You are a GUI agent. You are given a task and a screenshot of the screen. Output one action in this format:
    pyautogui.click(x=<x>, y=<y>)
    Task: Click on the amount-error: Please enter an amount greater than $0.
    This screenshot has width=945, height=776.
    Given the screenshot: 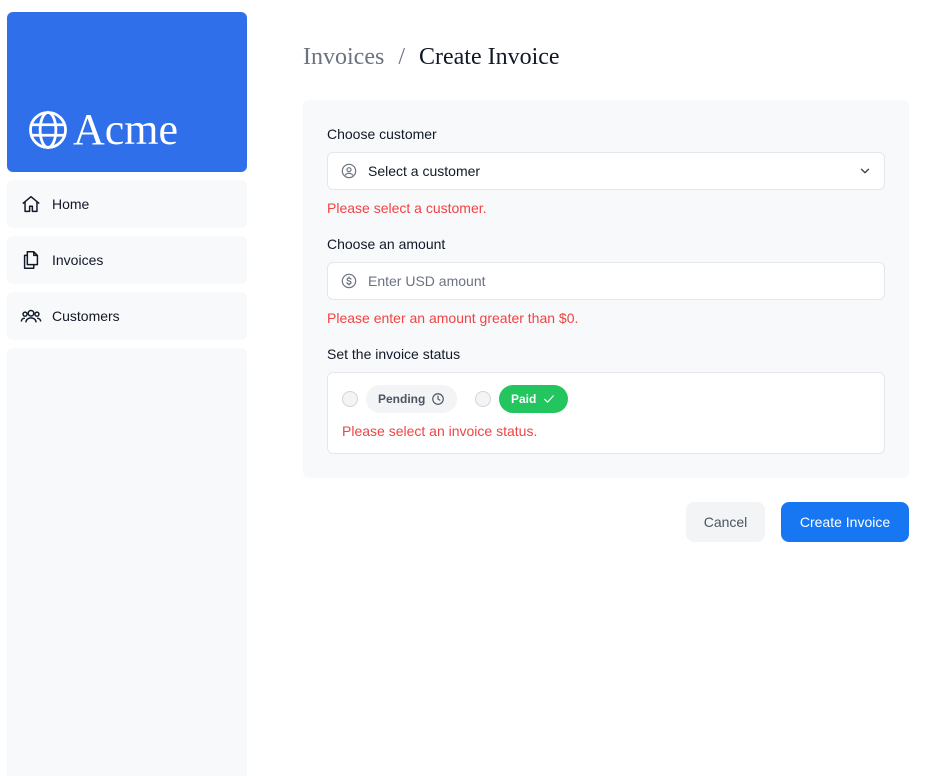 What is the action you would take?
    pyautogui.click(x=453, y=318)
    